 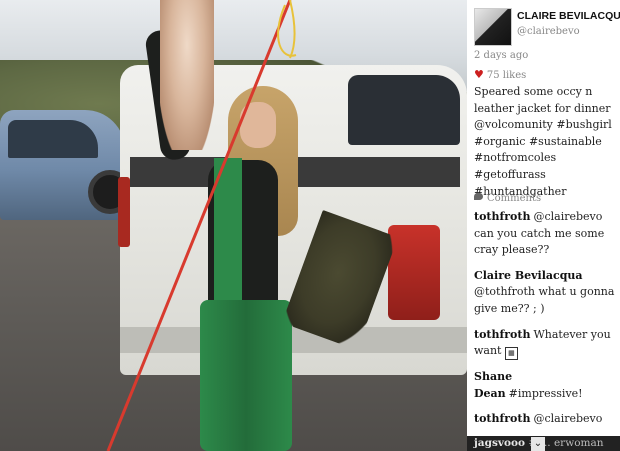 What do you see at coordinates (568, 419) in the screenshot?
I see `comment-text: @clairebevo` at bounding box center [568, 419].